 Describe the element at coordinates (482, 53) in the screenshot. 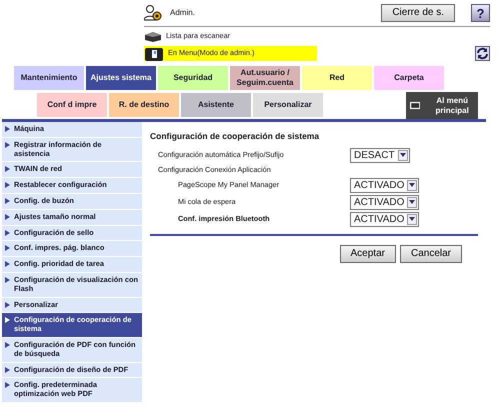

I see `refresh-icon` at that location.